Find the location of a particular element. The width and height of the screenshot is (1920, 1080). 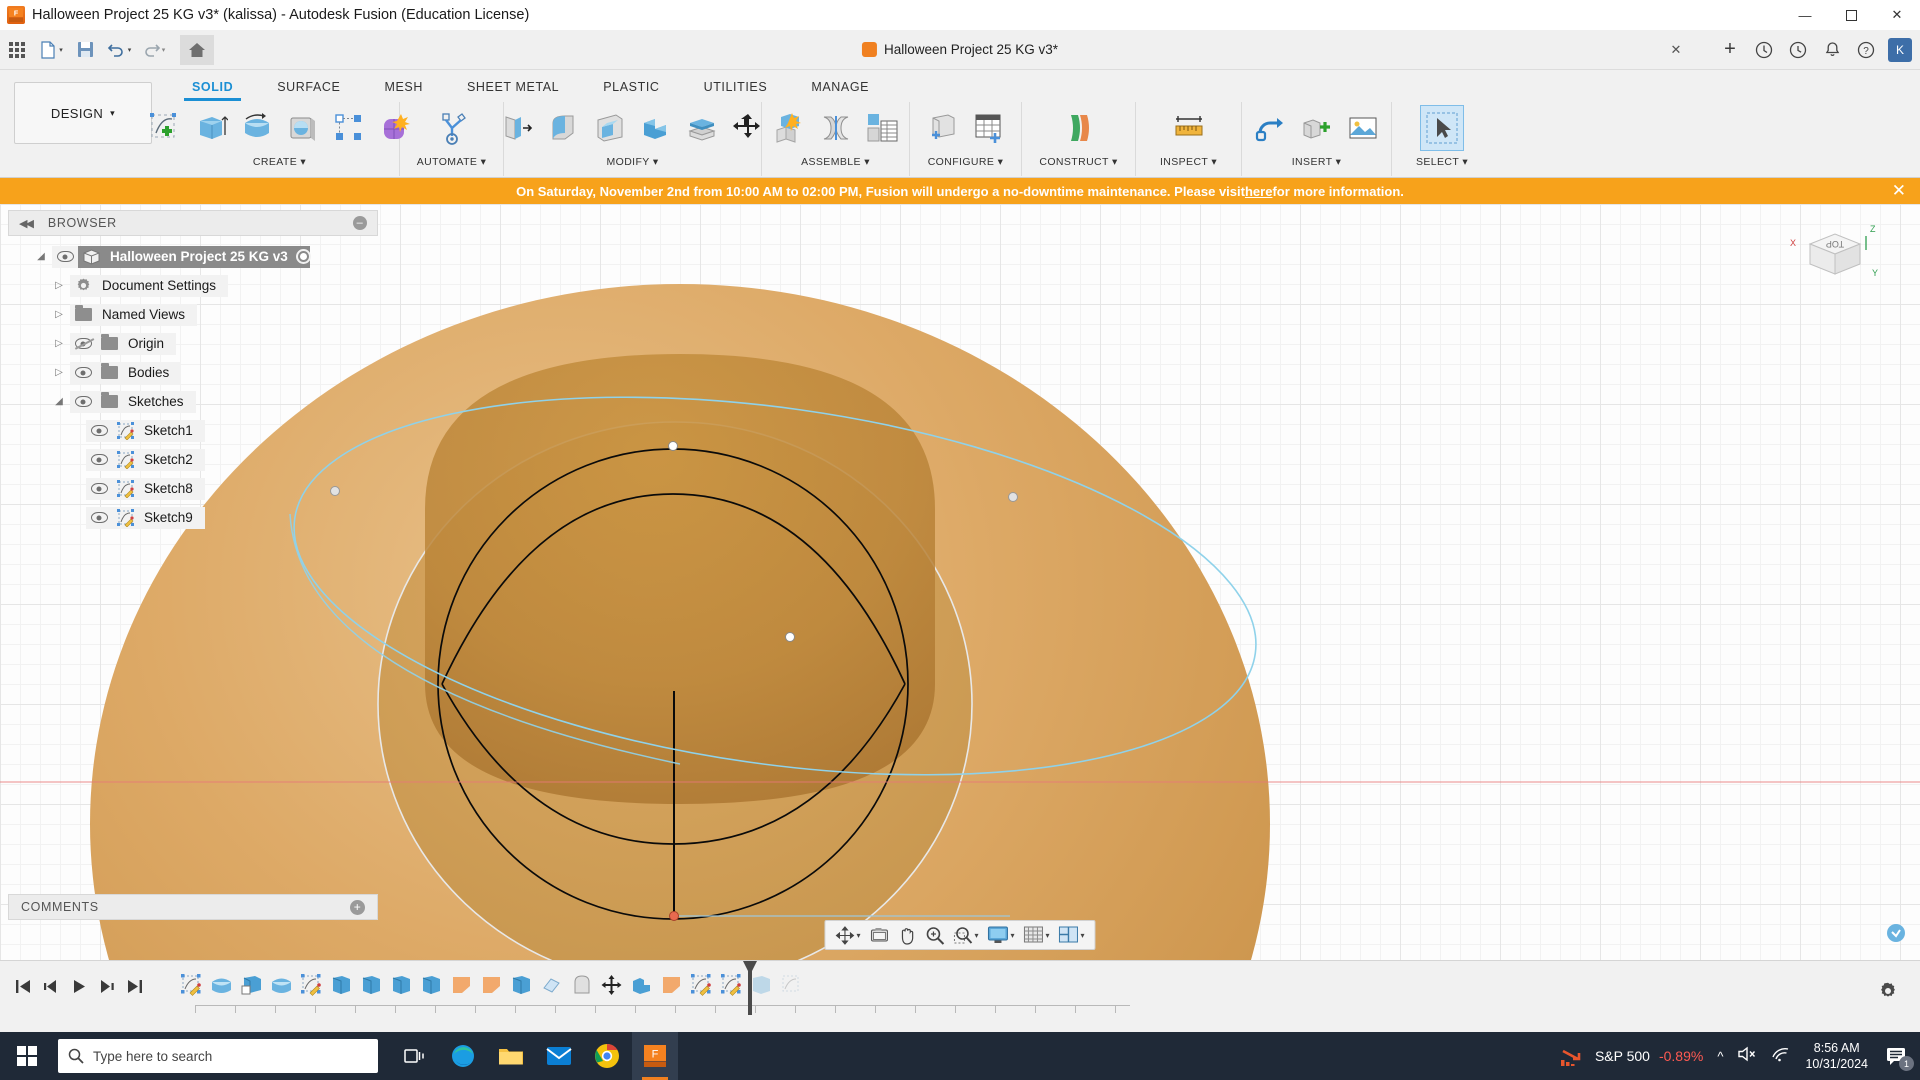

tree-node-sketch9: Sketch9 is located at coordinates (232, 517).